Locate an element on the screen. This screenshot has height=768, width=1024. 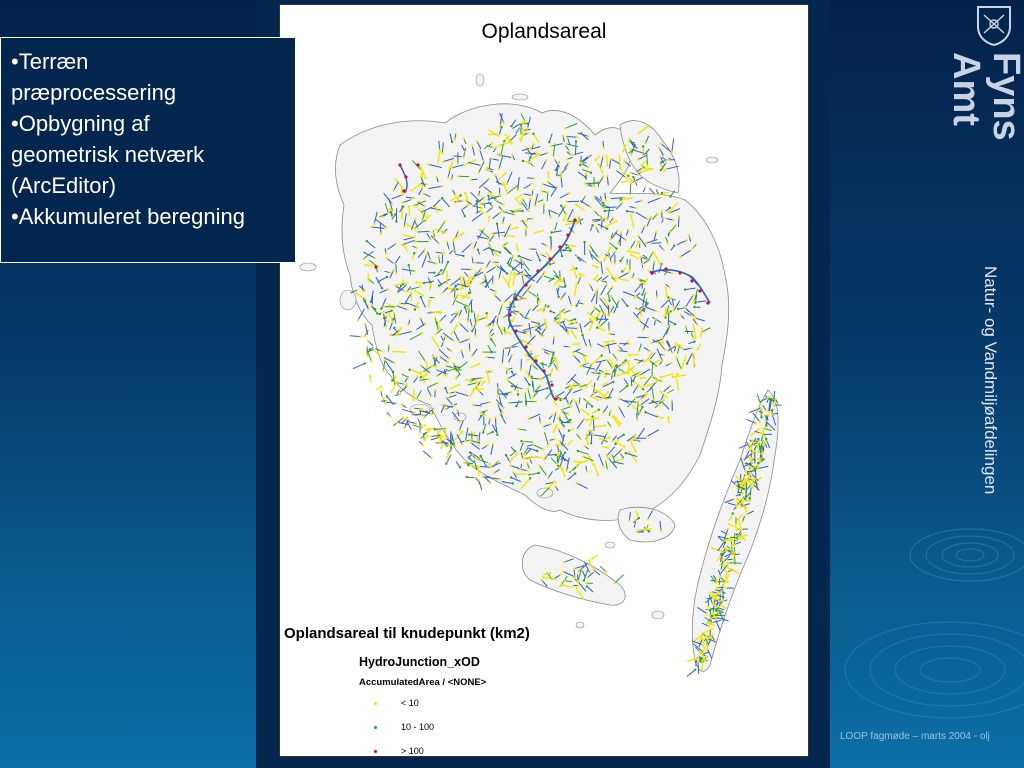
legend-symbol is located at coordinates (375, 703).